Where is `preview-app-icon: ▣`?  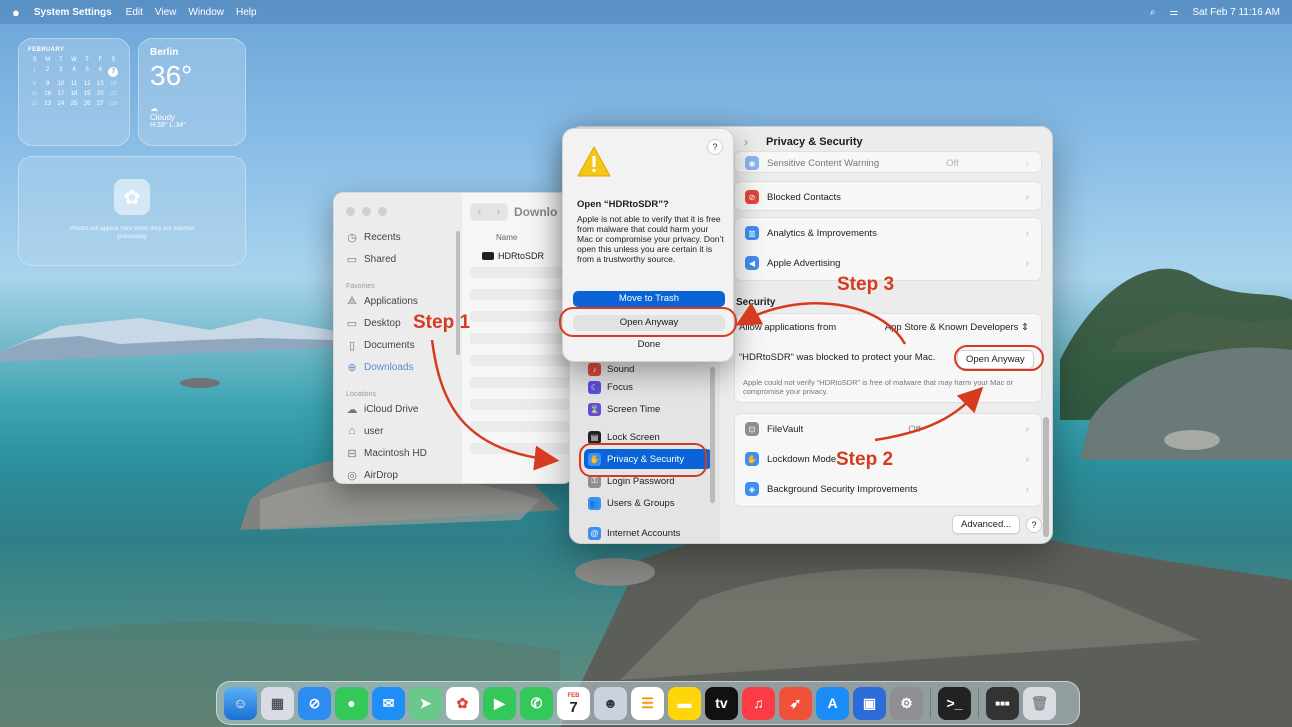
preview-app-icon: ▣ is located at coordinates (869, 703).